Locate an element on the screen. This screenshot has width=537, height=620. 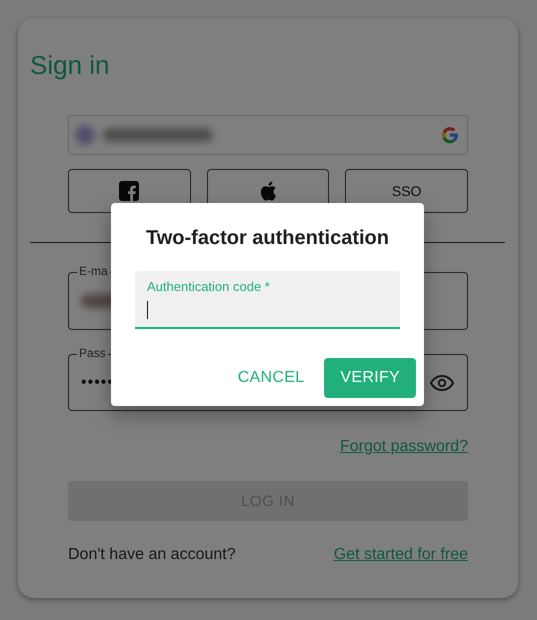
field-label: Authentication code * is located at coordinates (209, 287).